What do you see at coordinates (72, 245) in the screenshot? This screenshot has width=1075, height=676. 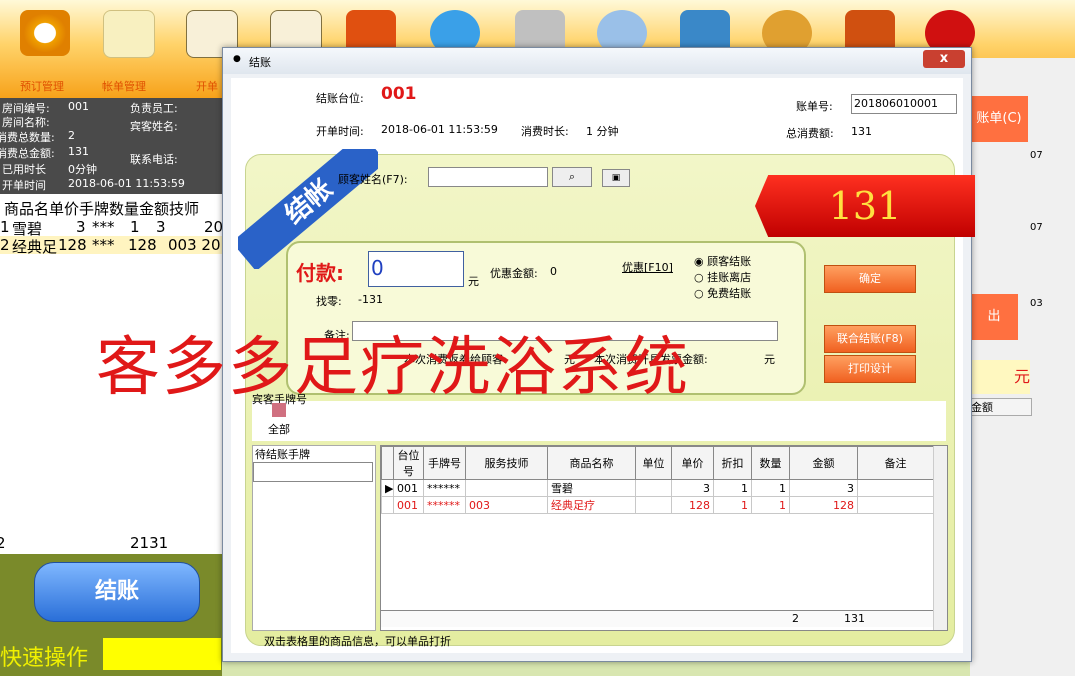 I see `row-price: 128` at bounding box center [72, 245].